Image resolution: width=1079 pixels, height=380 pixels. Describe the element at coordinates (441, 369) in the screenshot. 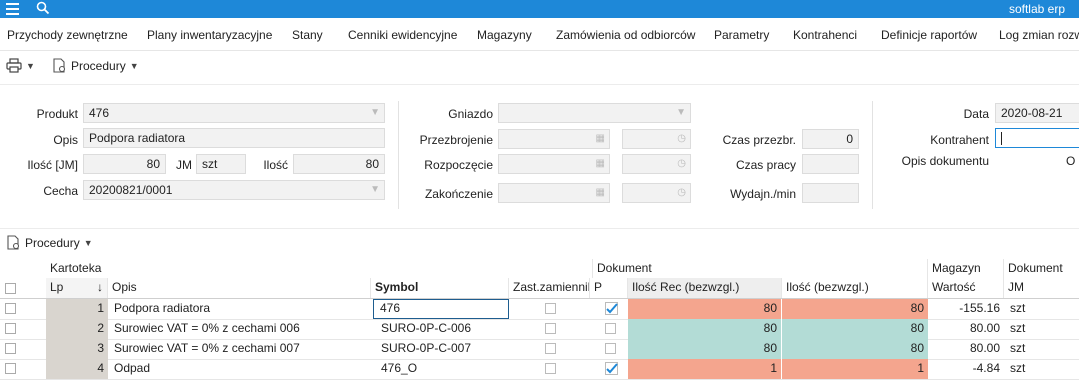

I see `cell-symbol: 476_O` at that location.